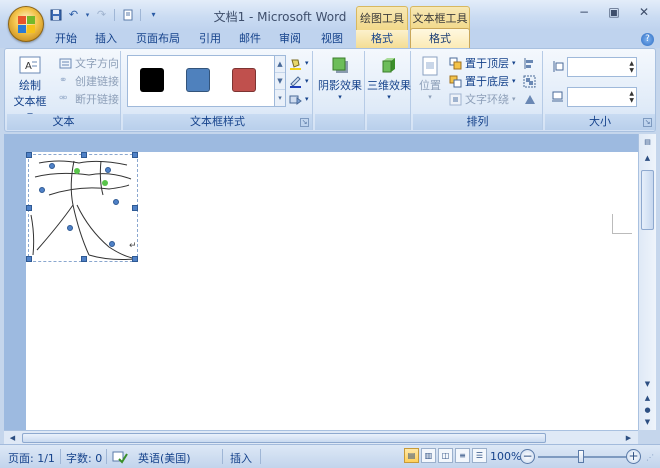 The height and width of the screenshot is (468, 660). I want to click on tab-references: 引用, so click(210, 39).